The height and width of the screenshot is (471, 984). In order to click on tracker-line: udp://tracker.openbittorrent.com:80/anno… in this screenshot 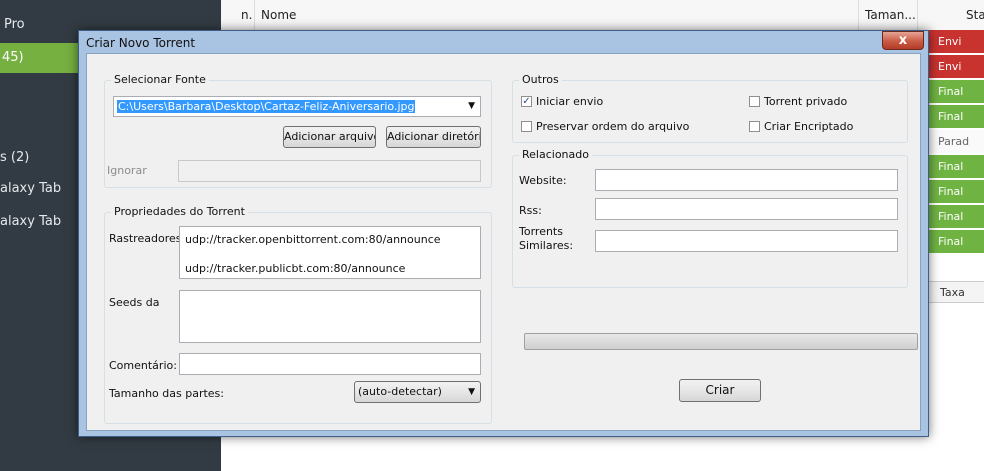, I will do `click(313, 239)`.